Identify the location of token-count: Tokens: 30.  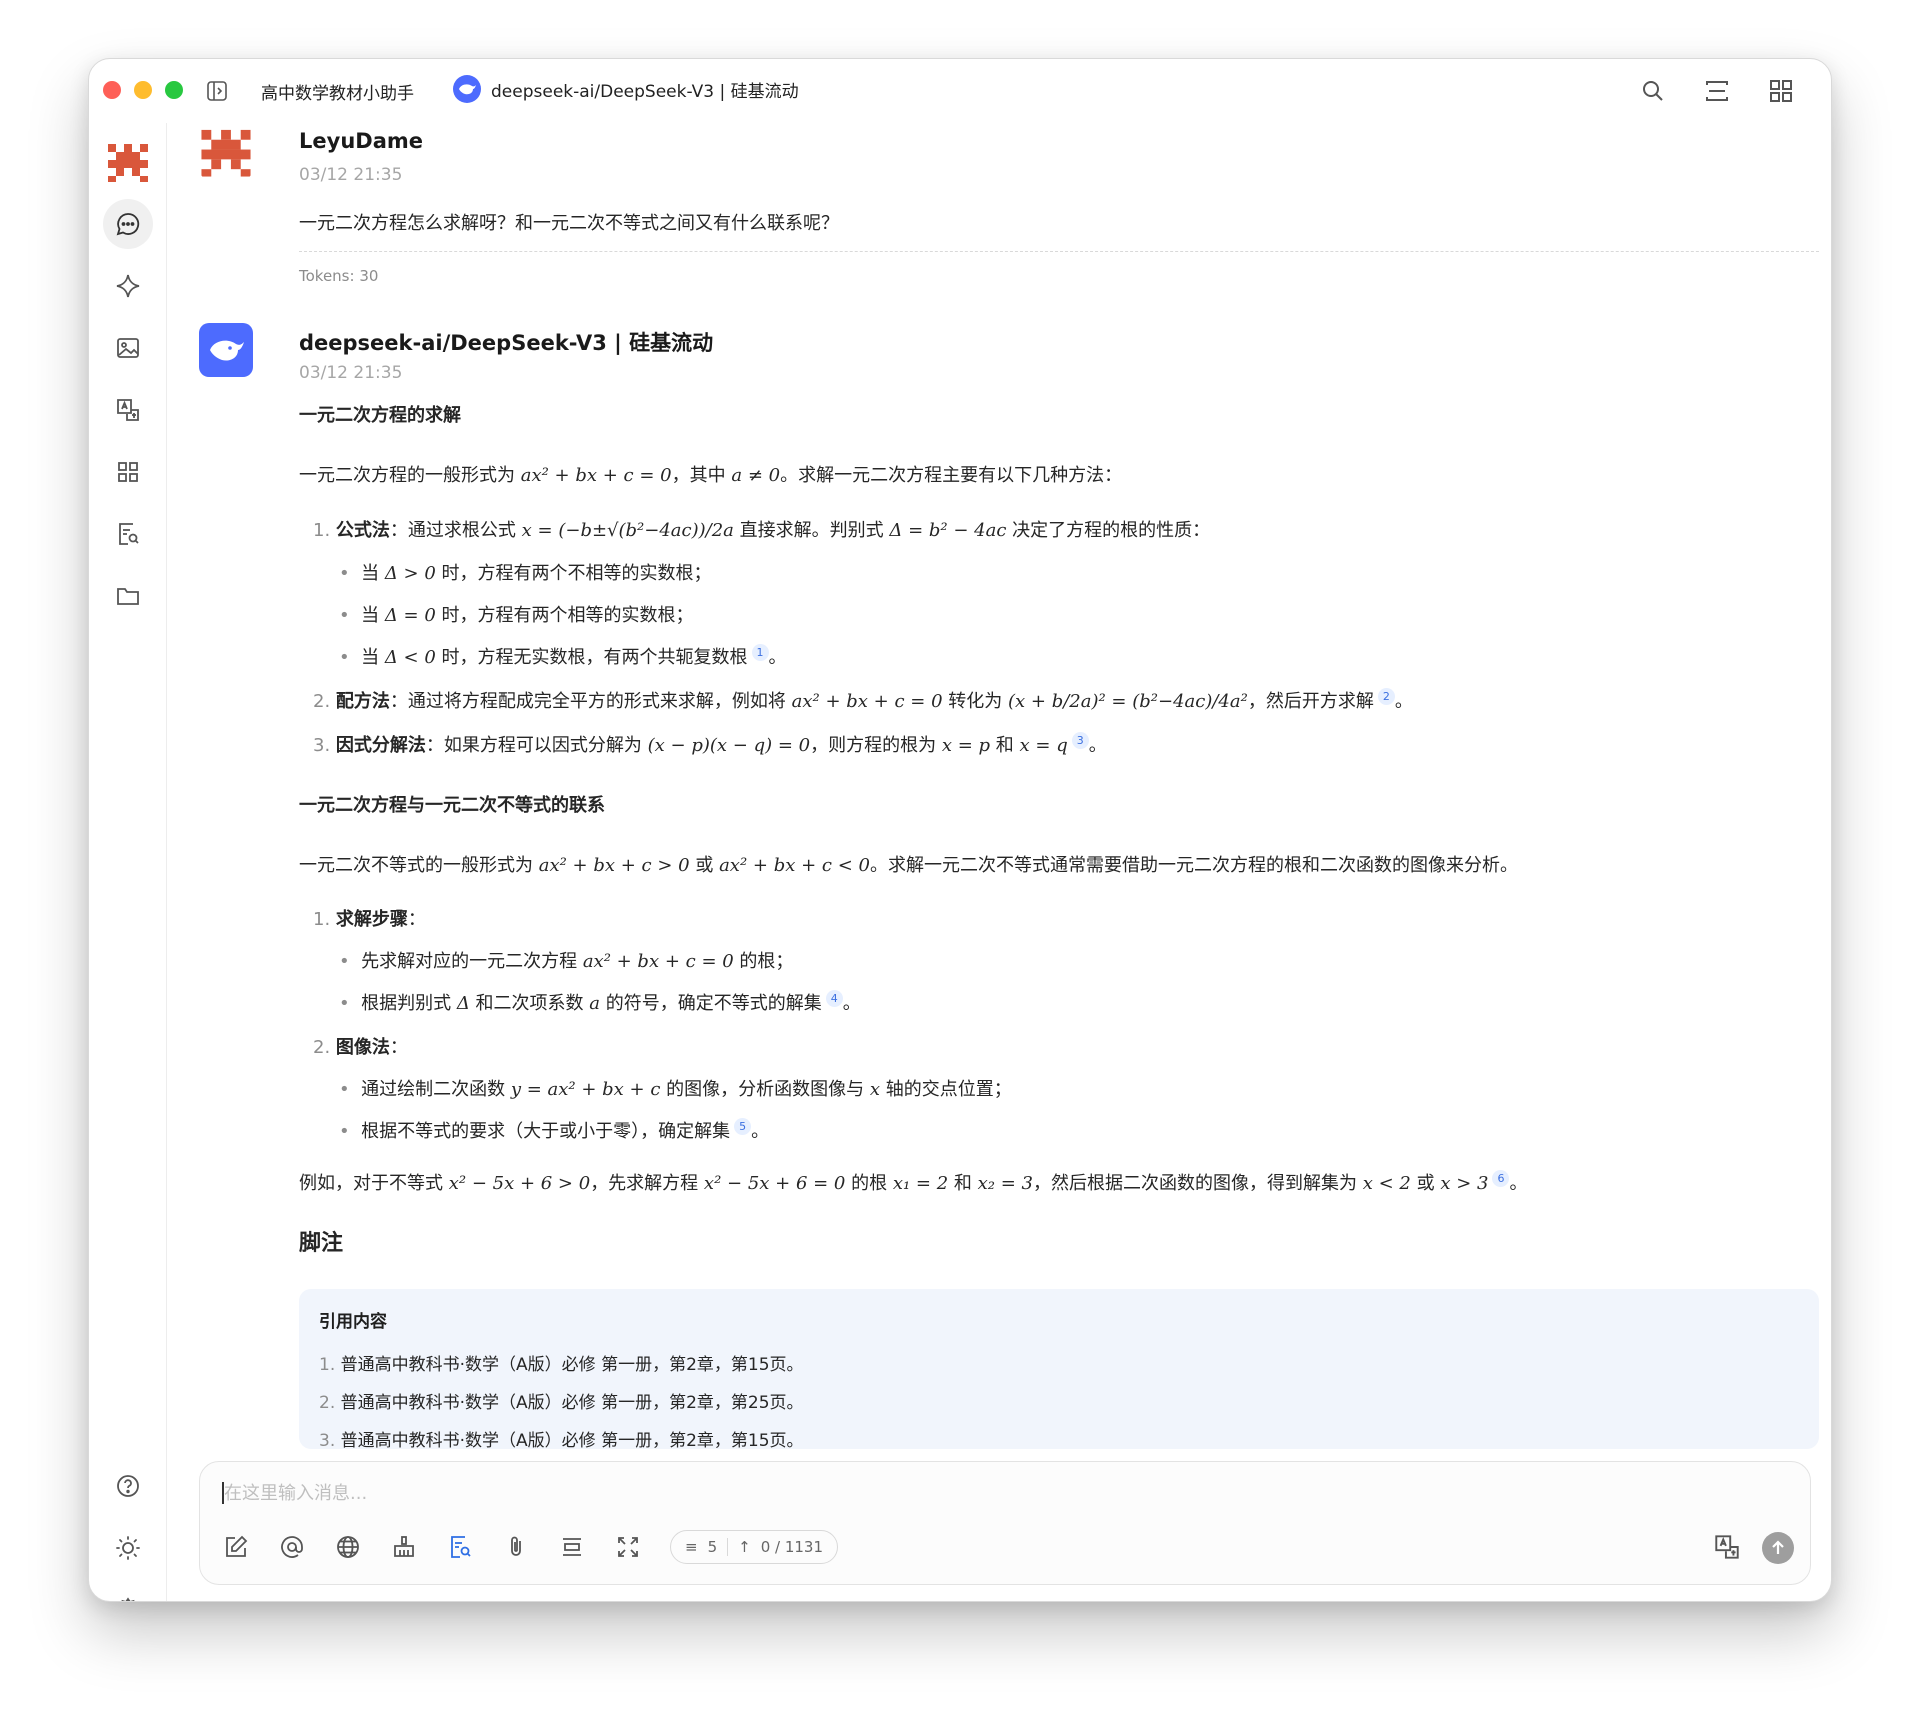
(339, 276).